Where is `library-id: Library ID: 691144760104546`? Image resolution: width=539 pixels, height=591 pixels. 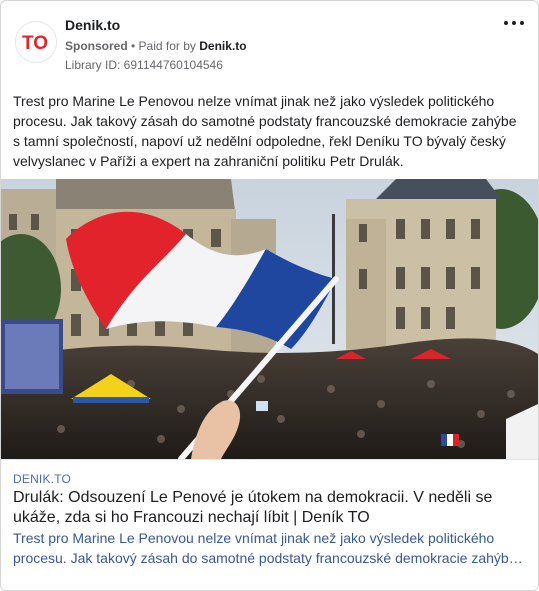
library-id: Library ID: 691144760104546 is located at coordinates (144, 65).